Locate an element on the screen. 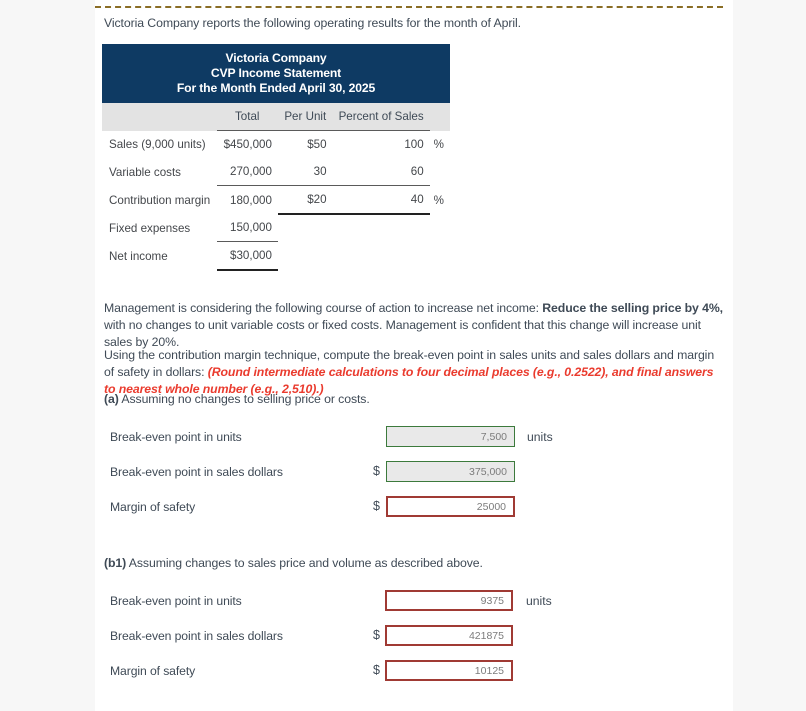  answer-label-breakeven-dollars-a: Break-even point in sales dollars is located at coordinates (196, 472).